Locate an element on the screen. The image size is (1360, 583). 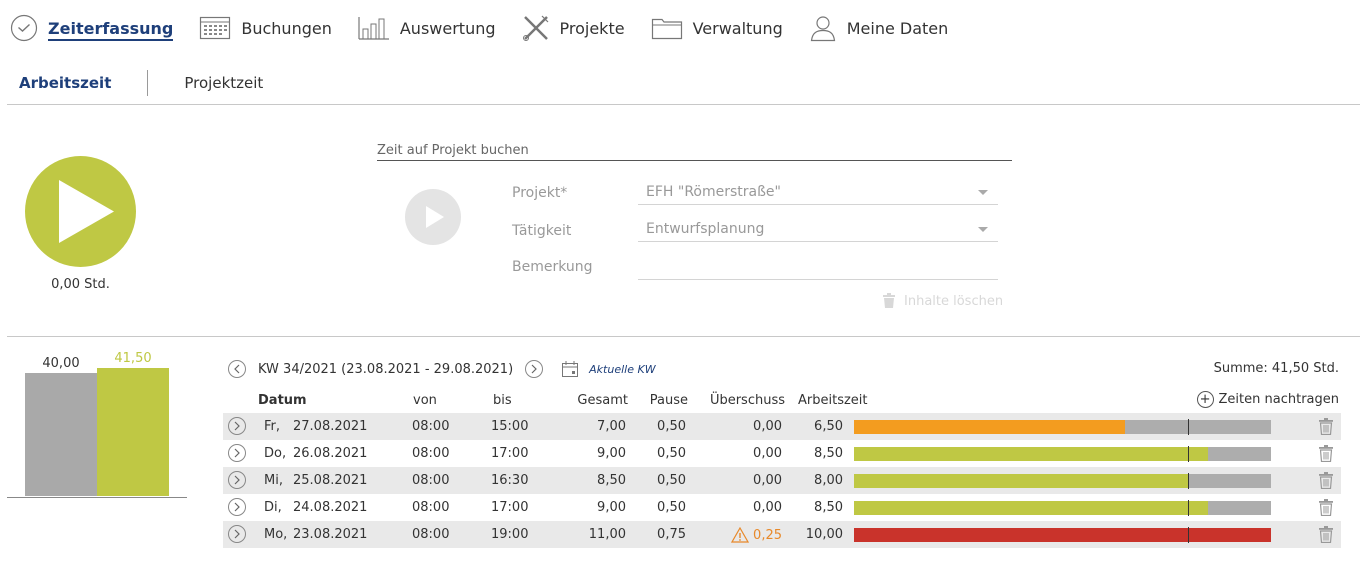
add-times-button: + Zeiten nachtragen is located at coordinates (1267, 399).